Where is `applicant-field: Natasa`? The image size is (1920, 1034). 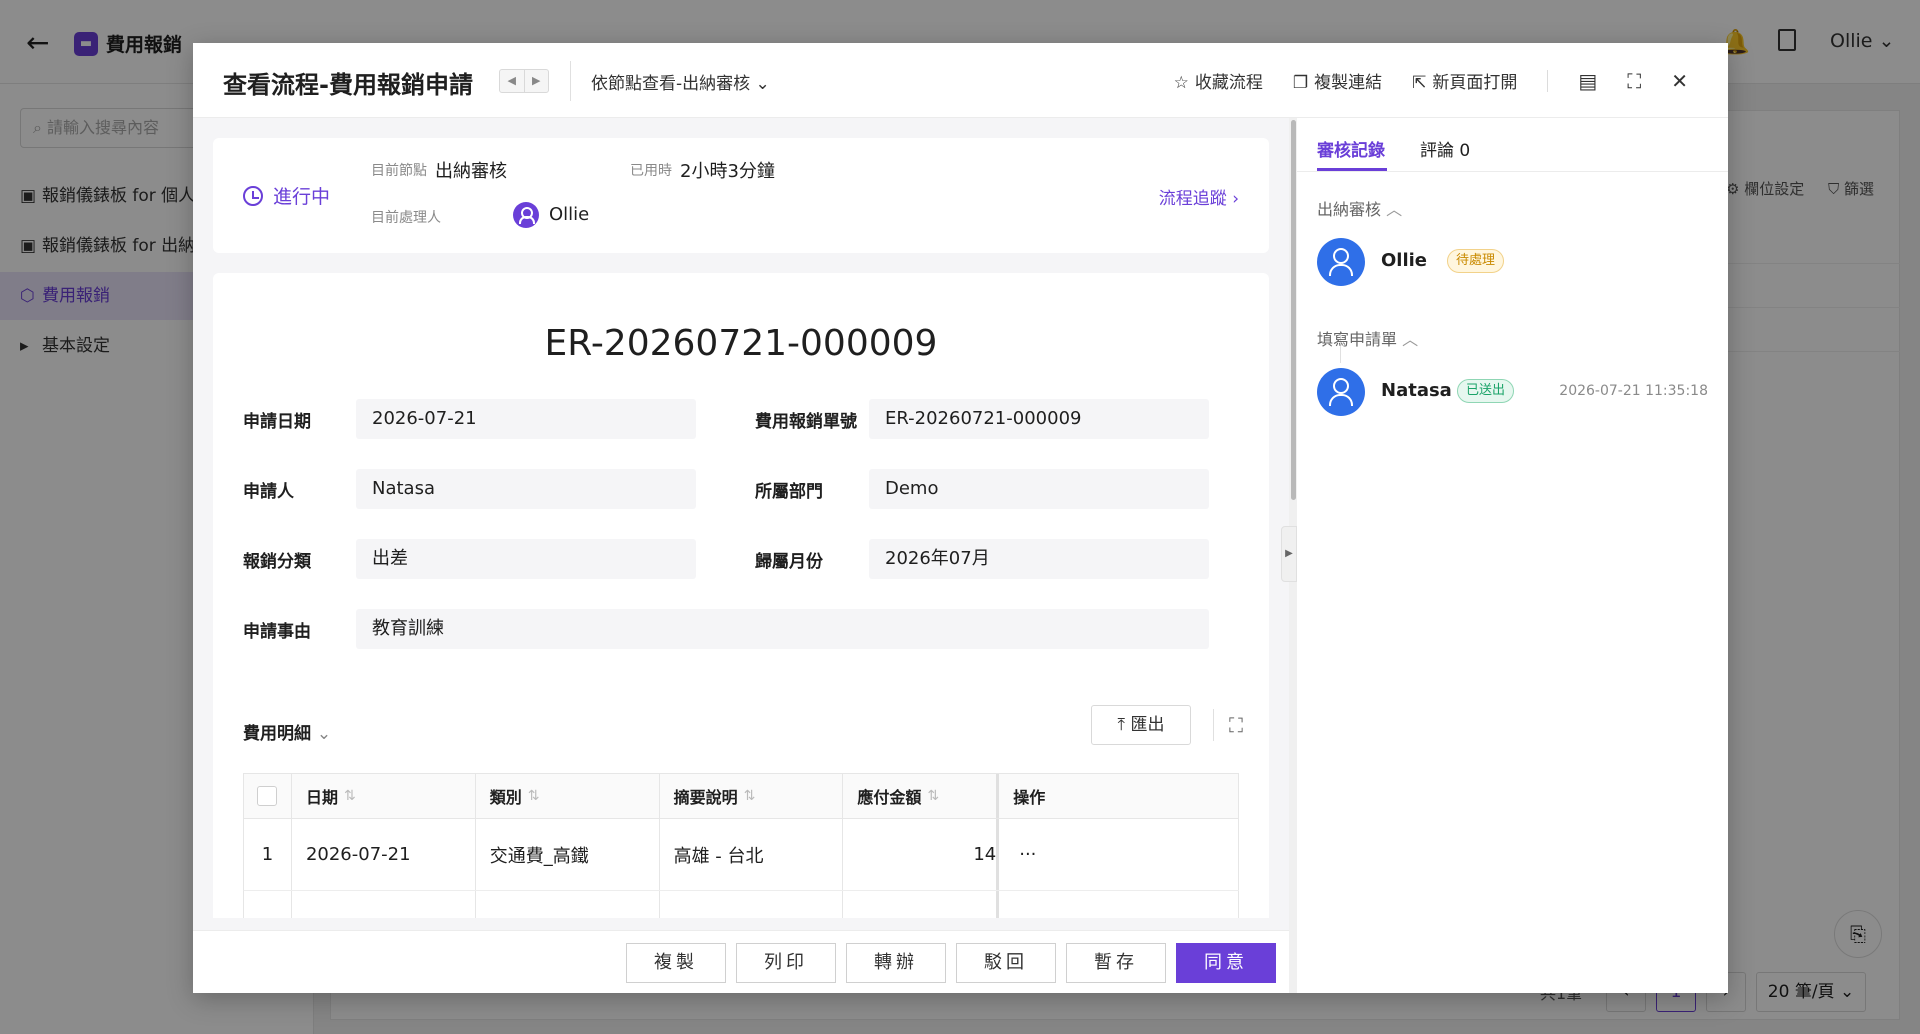
applicant-field: Natasa is located at coordinates (526, 489).